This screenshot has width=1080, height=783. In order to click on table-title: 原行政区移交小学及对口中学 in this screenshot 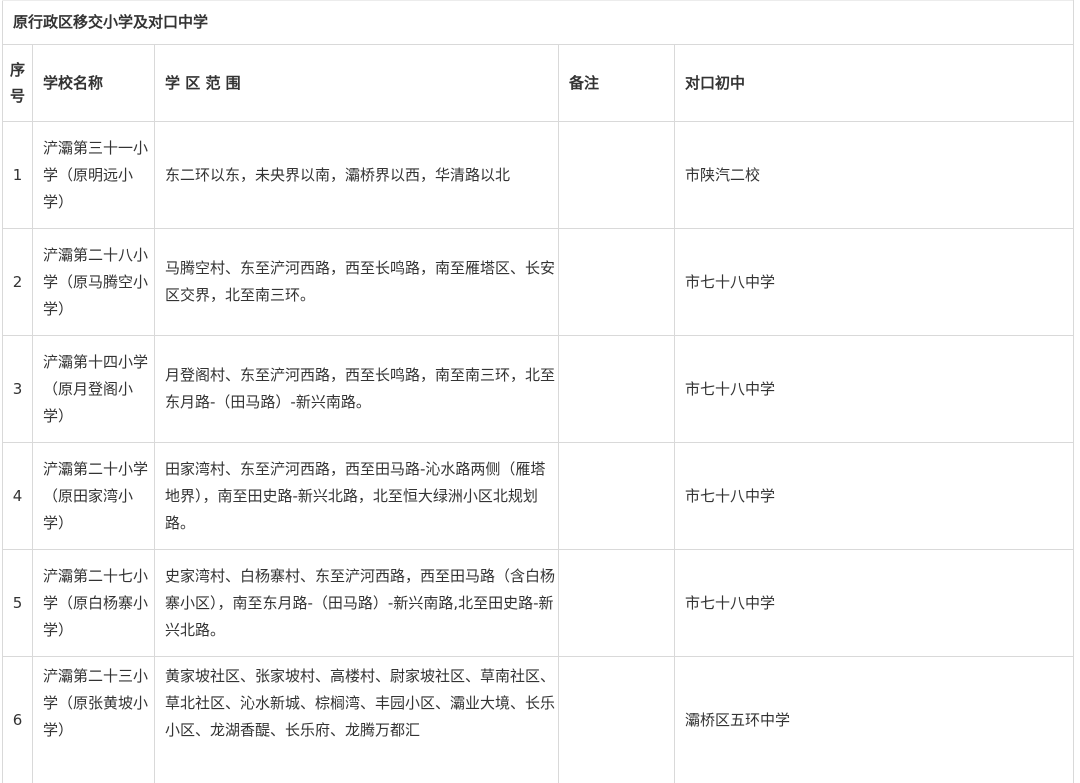, I will do `click(538, 22)`.